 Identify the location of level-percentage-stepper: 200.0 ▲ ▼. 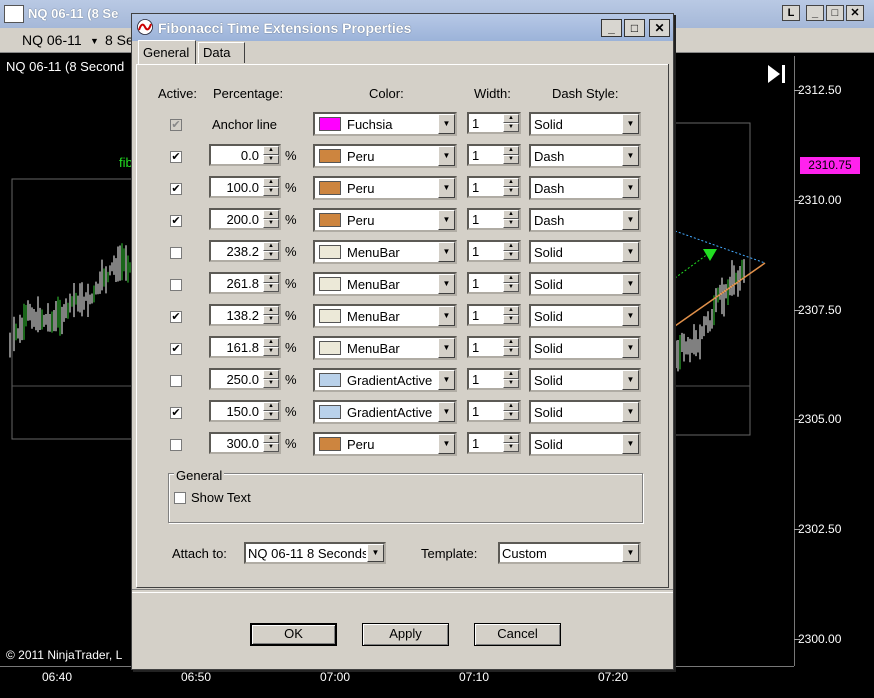
(245, 219).